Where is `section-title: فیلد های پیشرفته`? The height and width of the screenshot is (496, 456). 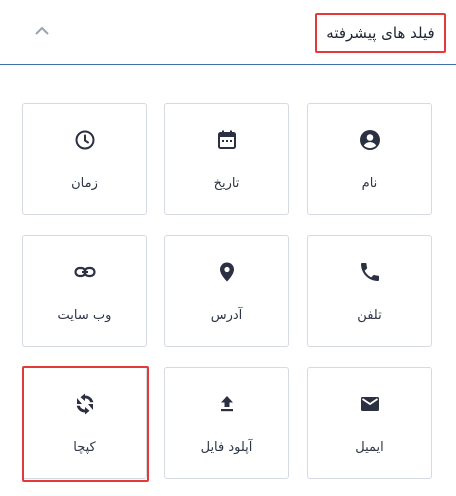 section-title: فیلد های پیشرفته is located at coordinates (380, 33).